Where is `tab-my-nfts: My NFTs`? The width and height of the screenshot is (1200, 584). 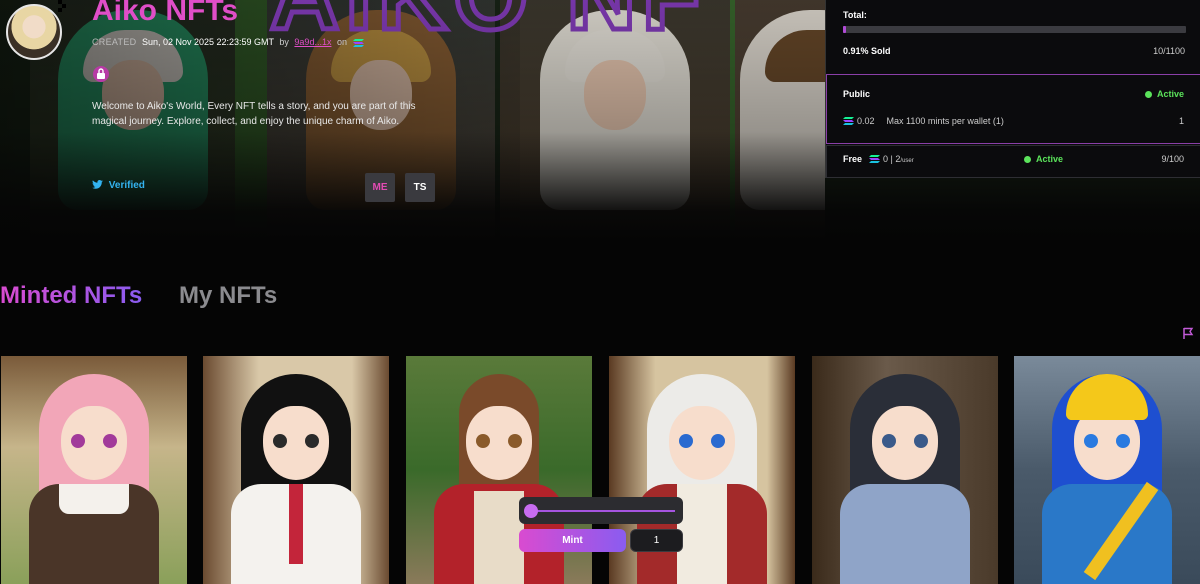
tab-my-nfts: My NFTs is located at coordinates (228, 296).